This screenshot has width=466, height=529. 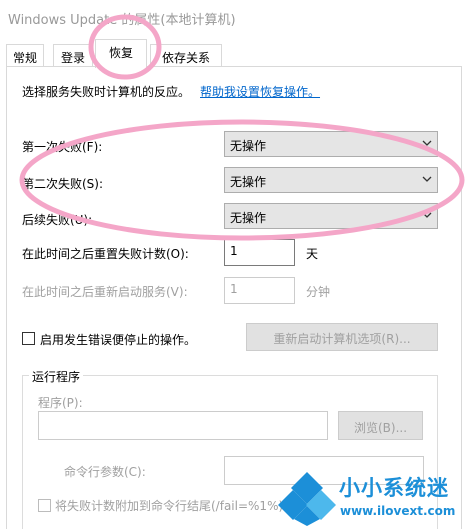 I want to click on first-failure-select: 无操作, so click(x=331, y=144).